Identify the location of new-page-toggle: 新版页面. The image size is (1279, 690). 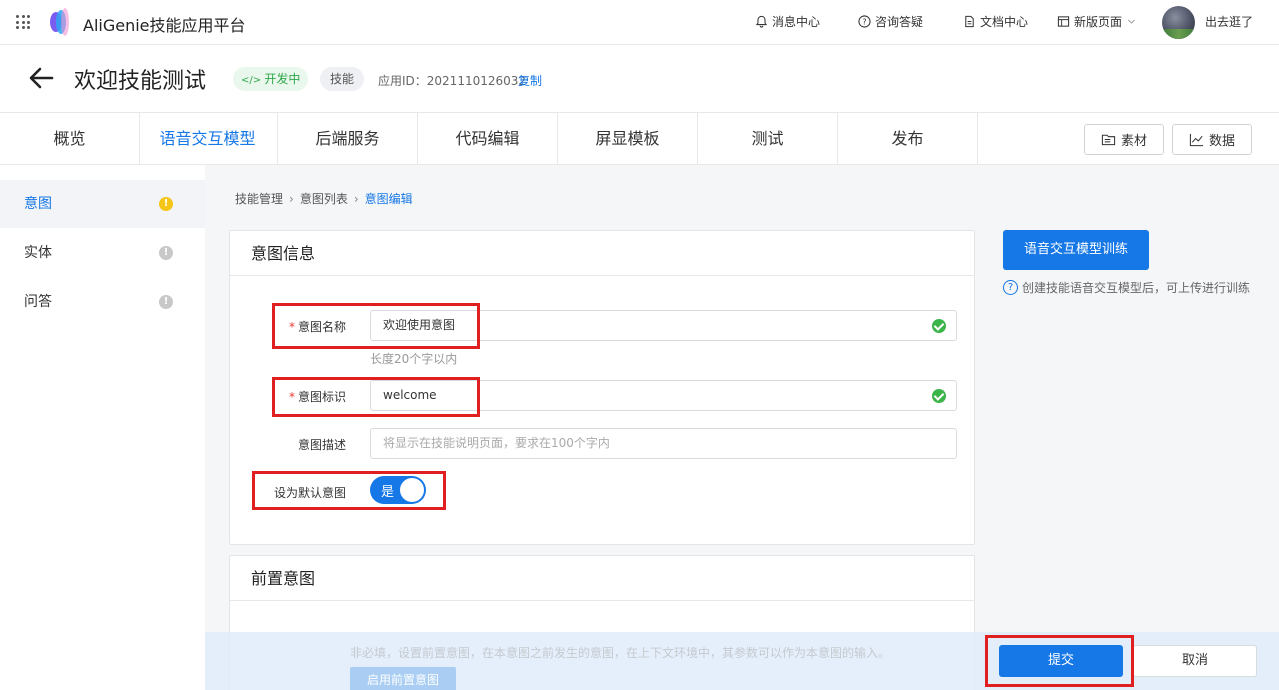
(1097, 21).